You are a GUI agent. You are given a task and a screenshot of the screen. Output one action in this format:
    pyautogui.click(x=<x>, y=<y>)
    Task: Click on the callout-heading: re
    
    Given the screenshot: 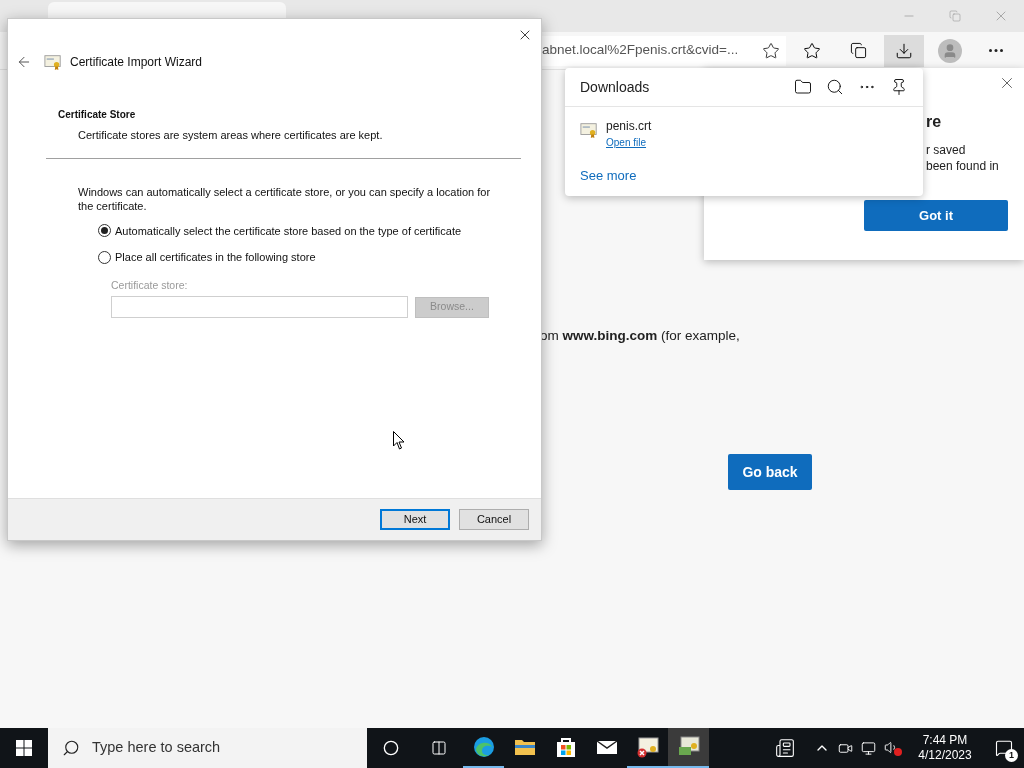 What is the action you would take?
    pyautogui.click(x=934, y=122)
    